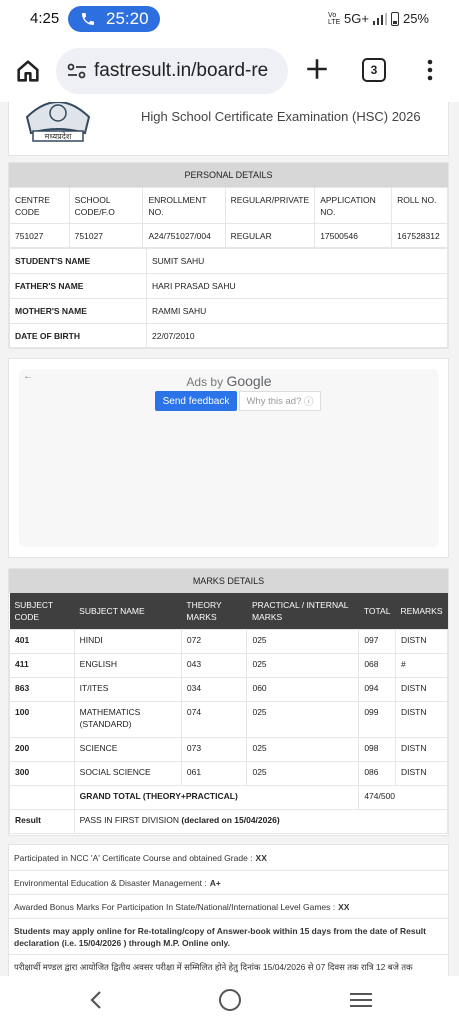 The image size is (459, 1024). I want to click on env-grade: A+, so click(215, 882).